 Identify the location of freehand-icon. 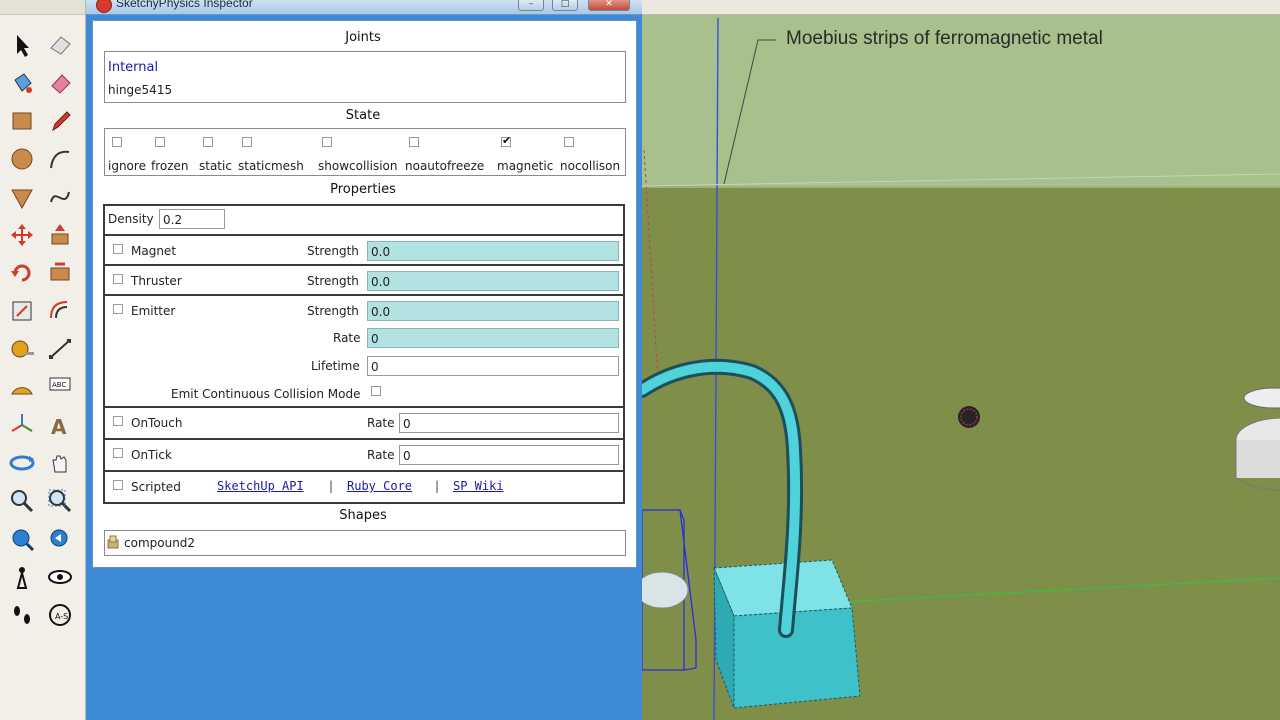
(60, 197).